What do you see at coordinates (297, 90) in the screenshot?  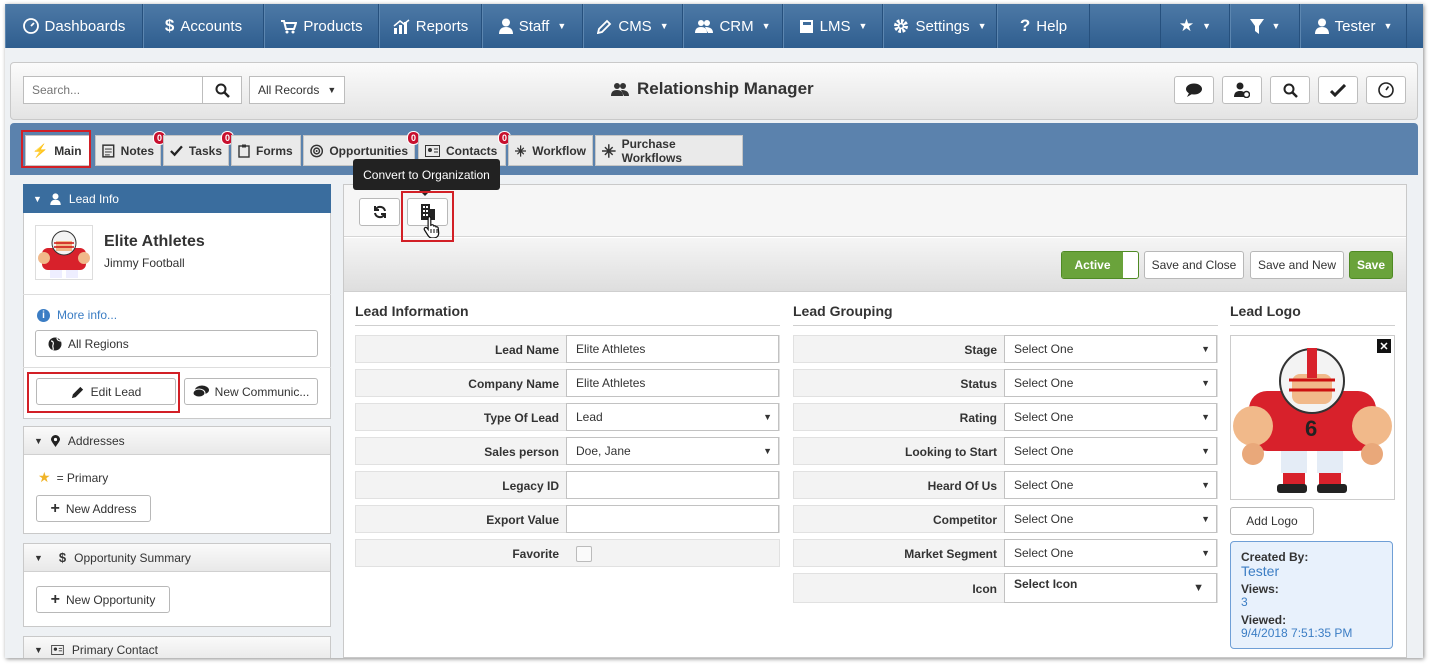 I see `records-select: All Records ▼` at bounding box center [297, 90].